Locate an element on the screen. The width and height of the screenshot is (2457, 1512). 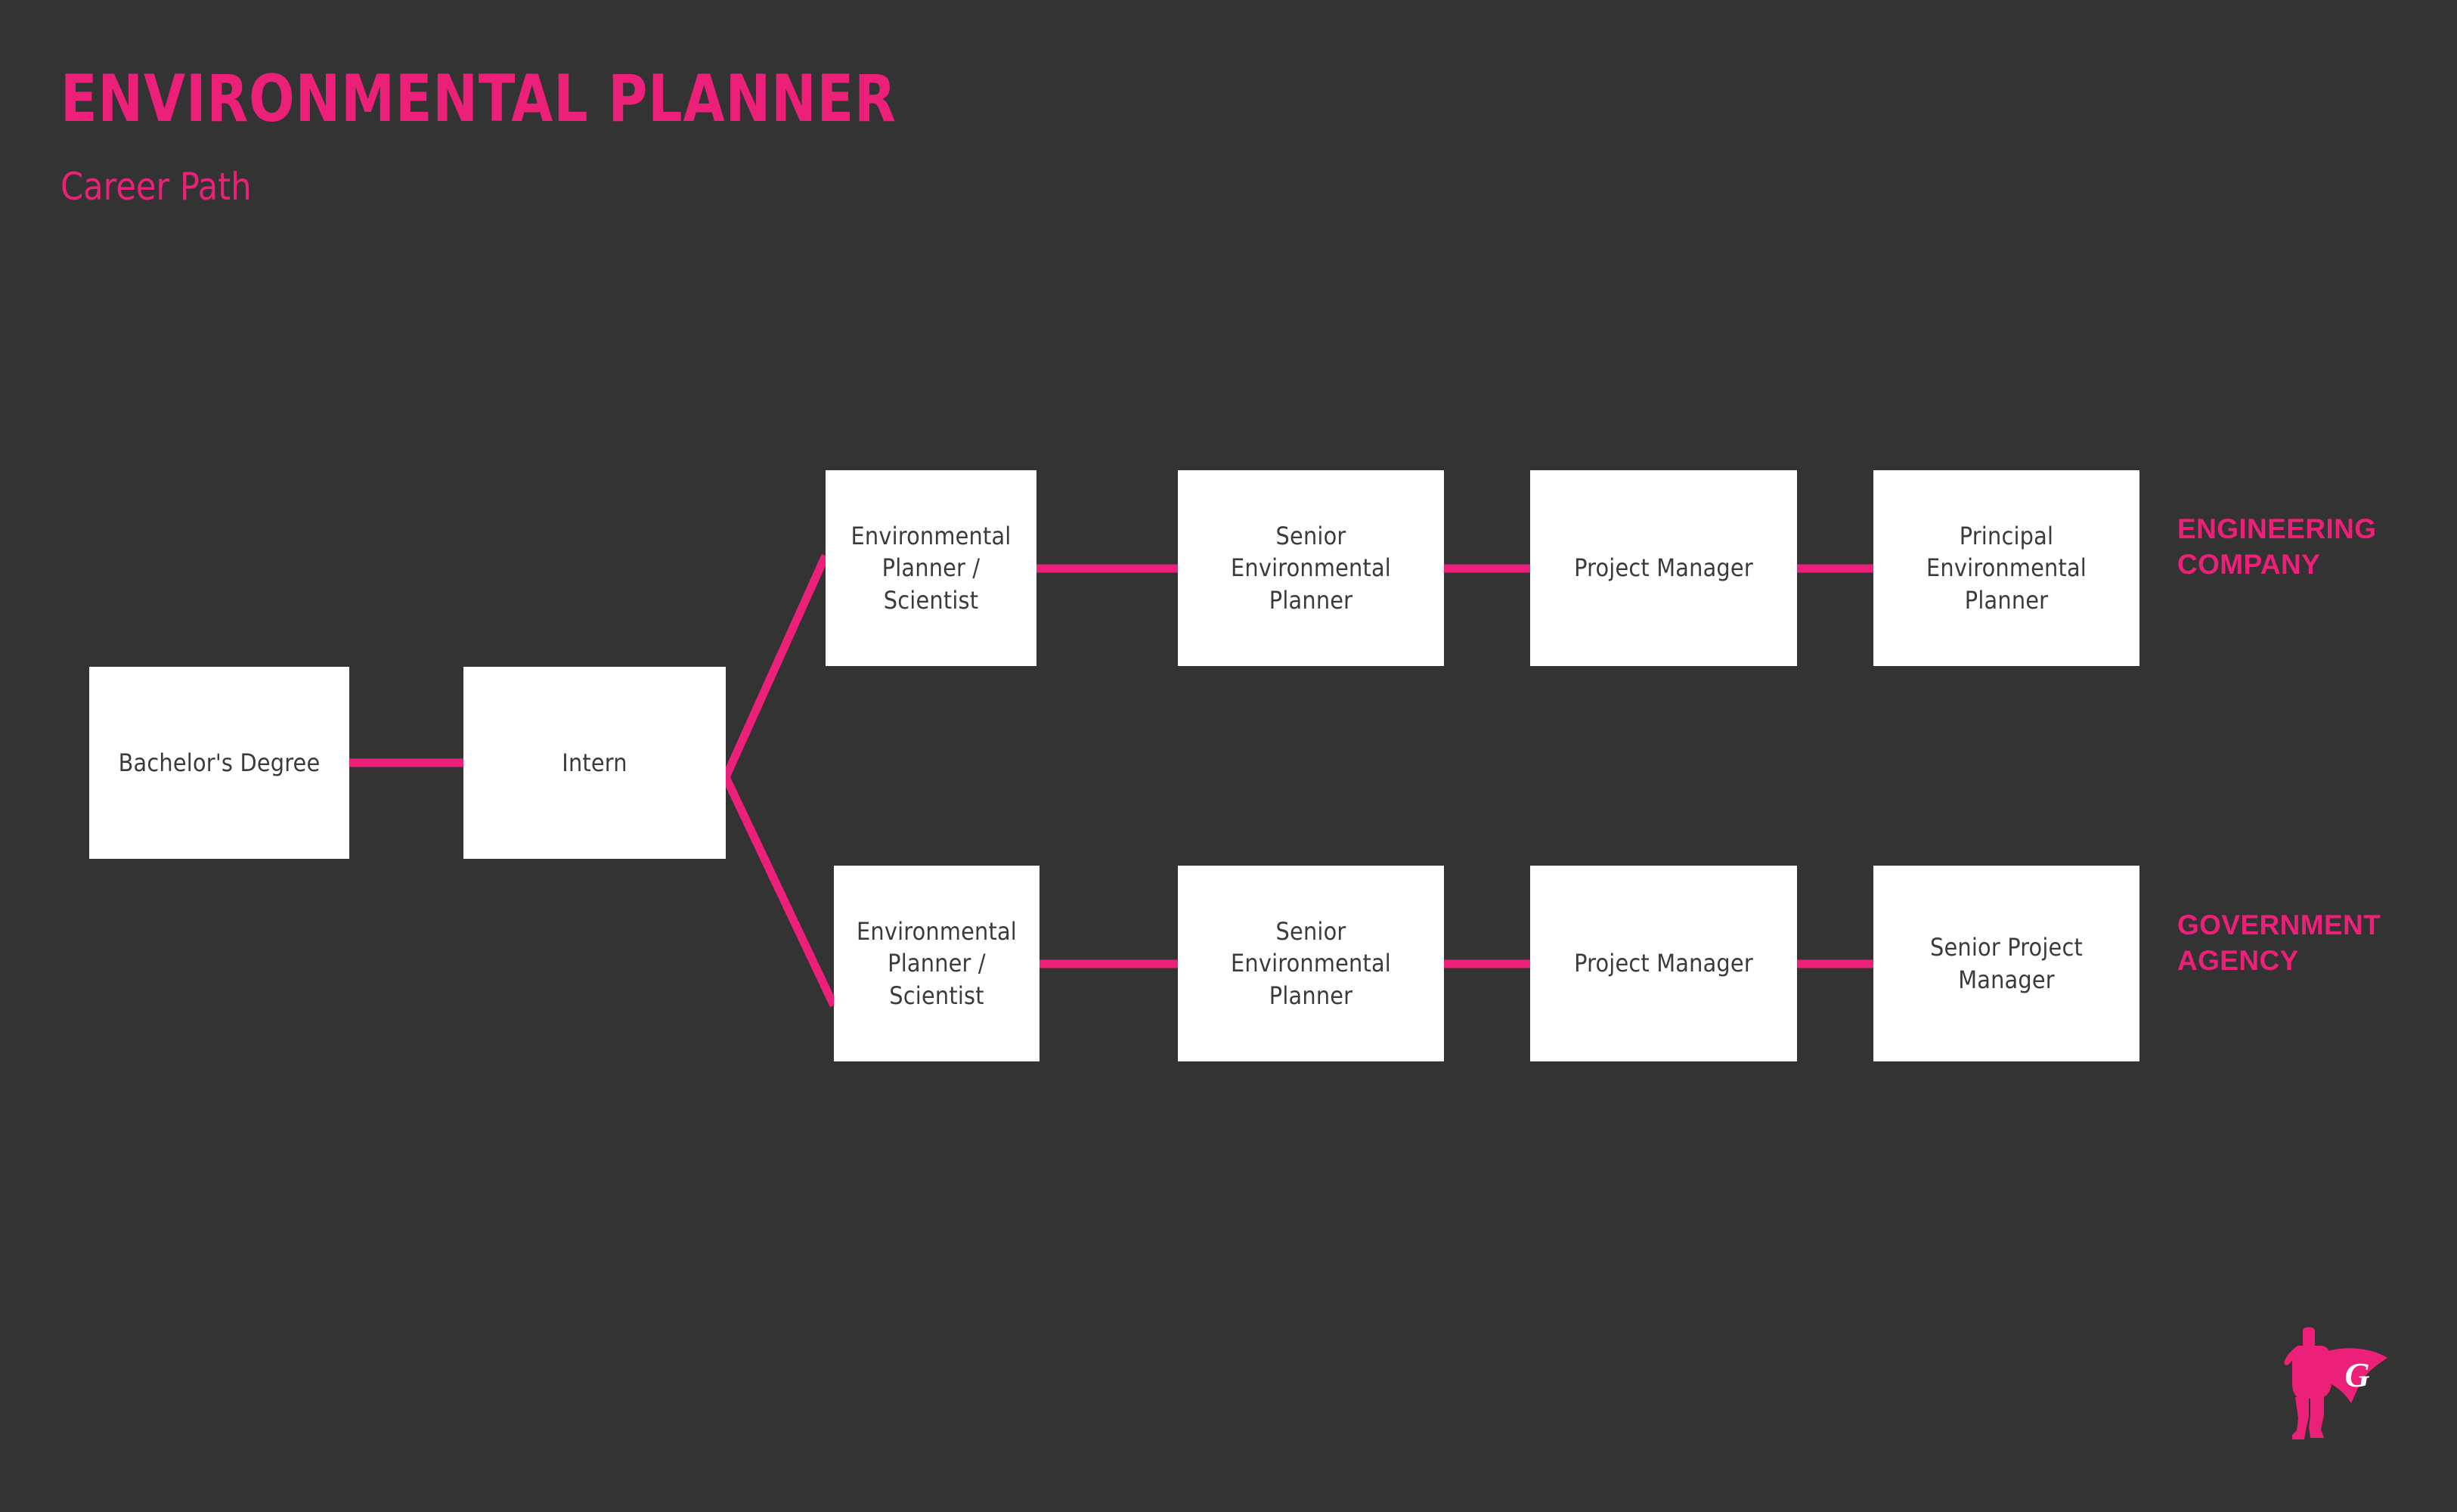
track-label-engineering-company: ENGINEERING COMPANY is located at coordinates (2277, 547).